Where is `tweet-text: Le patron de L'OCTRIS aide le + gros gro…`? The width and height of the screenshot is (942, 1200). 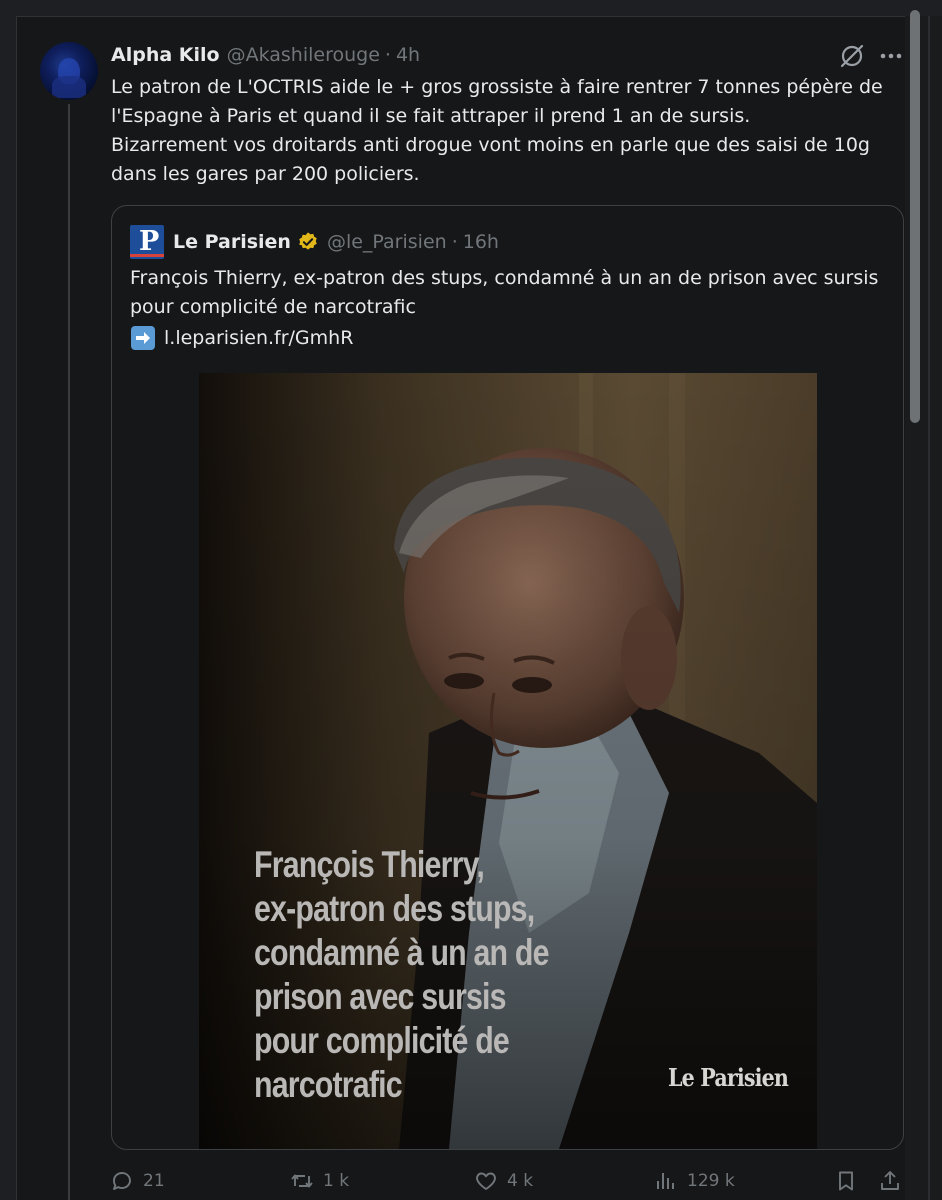 tweet-text: Le patron de L'OCTRIS aide le + gros gro… is located at coordinates (497, 130).